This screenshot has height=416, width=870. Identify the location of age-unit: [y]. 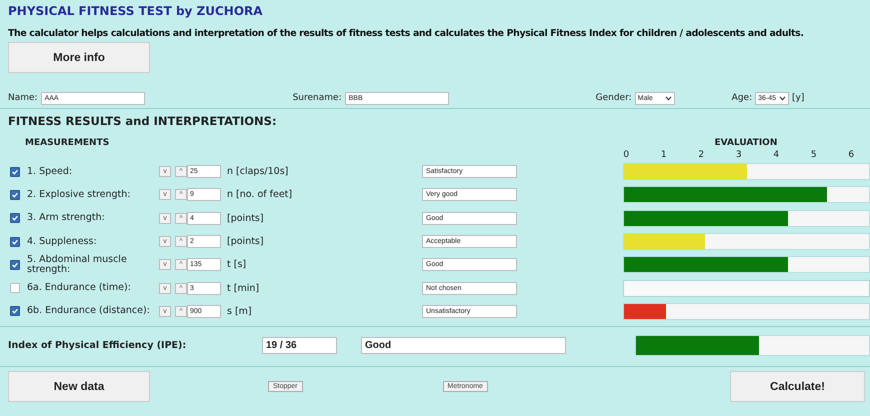
(798, 98).